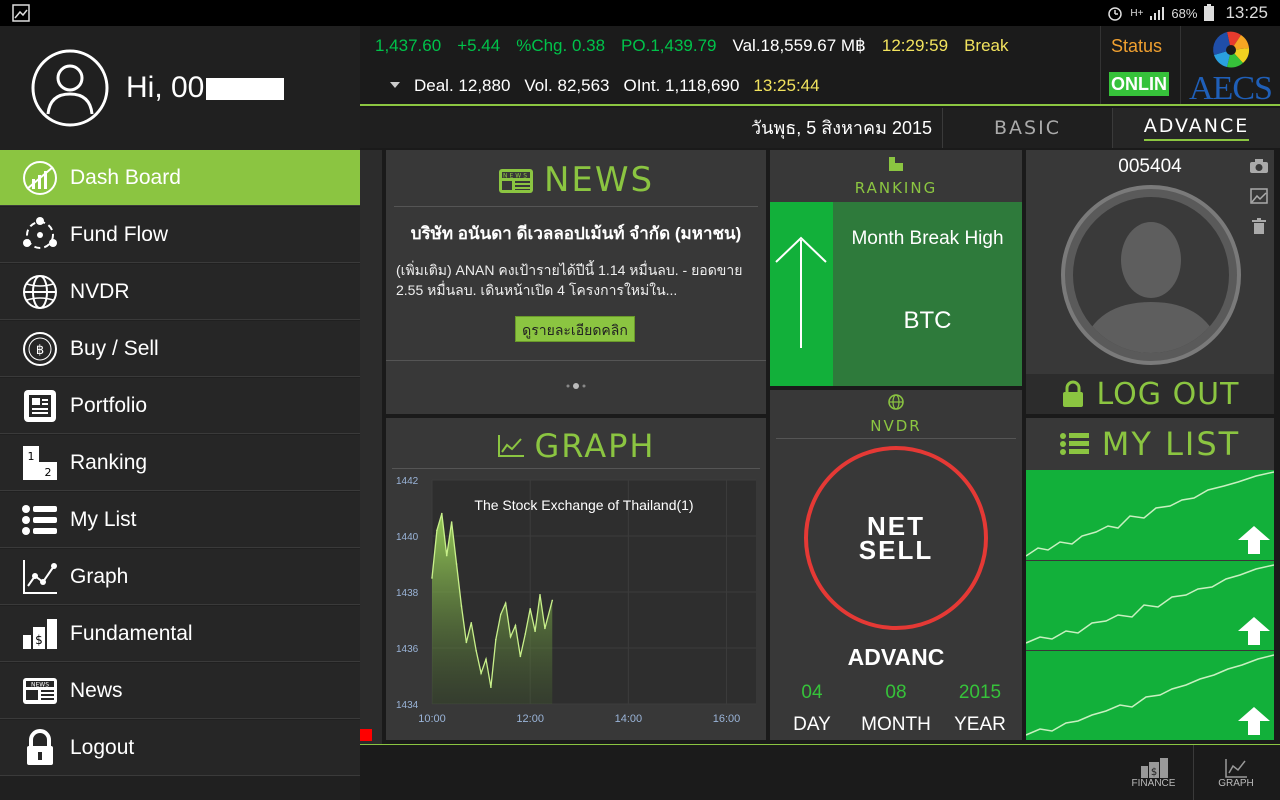  I want to click on tab-basic: BASIC, so click(1027, 128).